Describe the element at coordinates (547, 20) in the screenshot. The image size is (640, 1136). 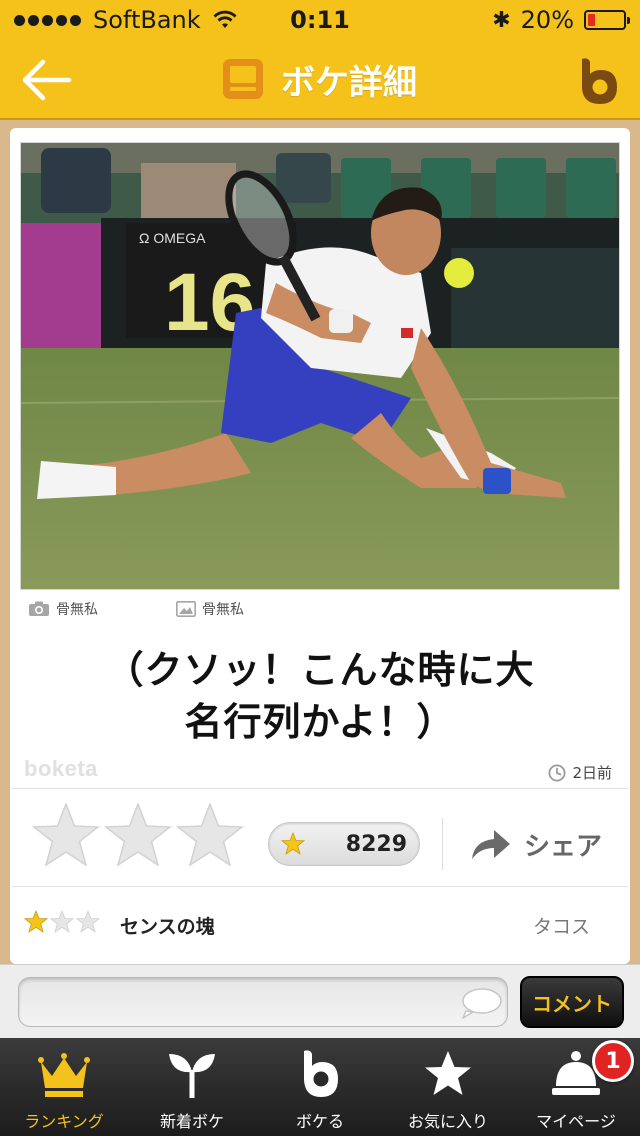
I see `battery-percent: 20%` at that location.